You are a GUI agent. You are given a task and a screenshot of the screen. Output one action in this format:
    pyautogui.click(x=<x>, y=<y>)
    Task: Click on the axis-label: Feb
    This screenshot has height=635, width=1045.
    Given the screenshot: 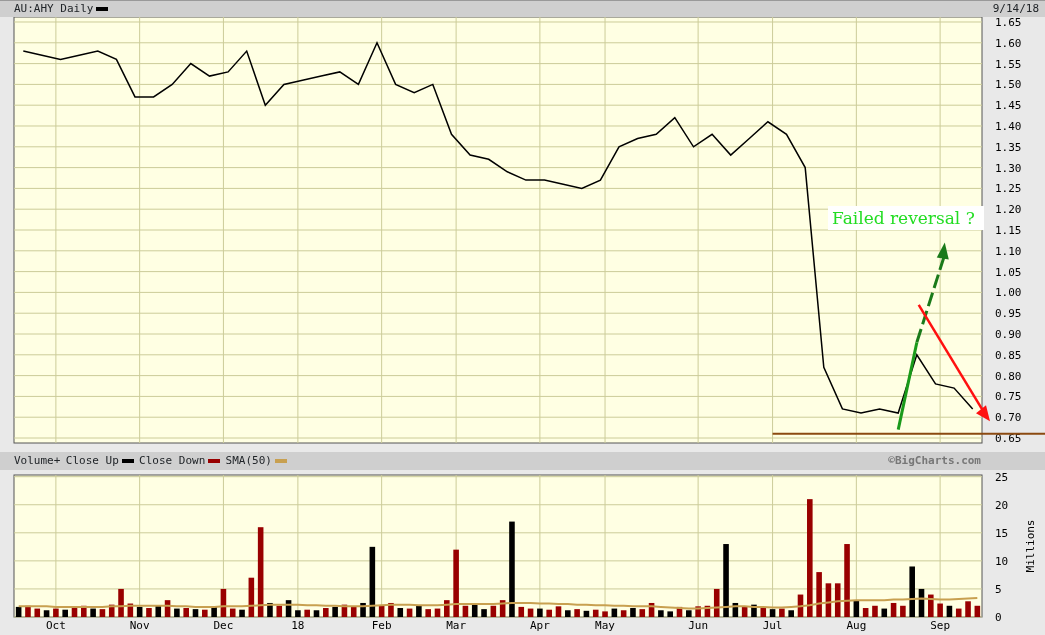 What is the action you would take?
    pyautogui.click(x=381, y=625)
    